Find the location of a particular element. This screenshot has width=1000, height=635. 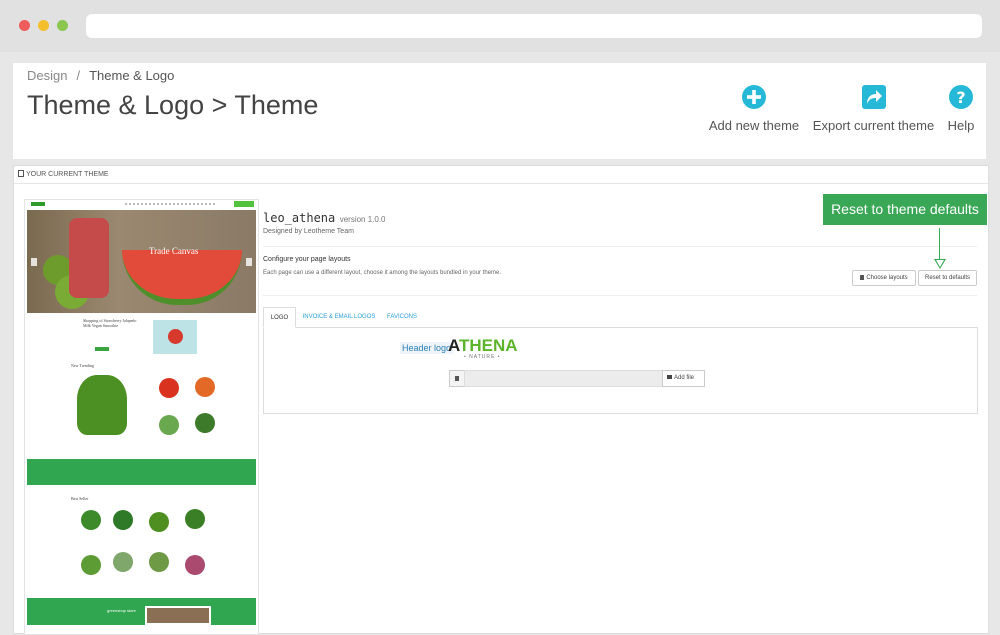

panel-heading-label: YOUR CURRENT THEME is located at coordinates (67, 174).